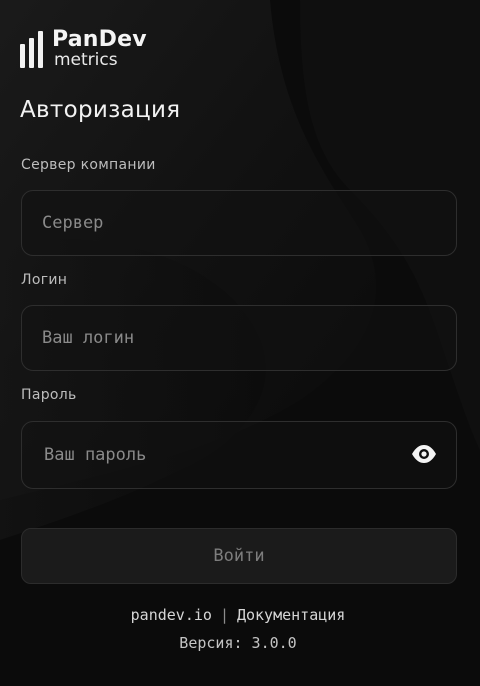  I want to click on login-label: Логин, so click(44, 280).